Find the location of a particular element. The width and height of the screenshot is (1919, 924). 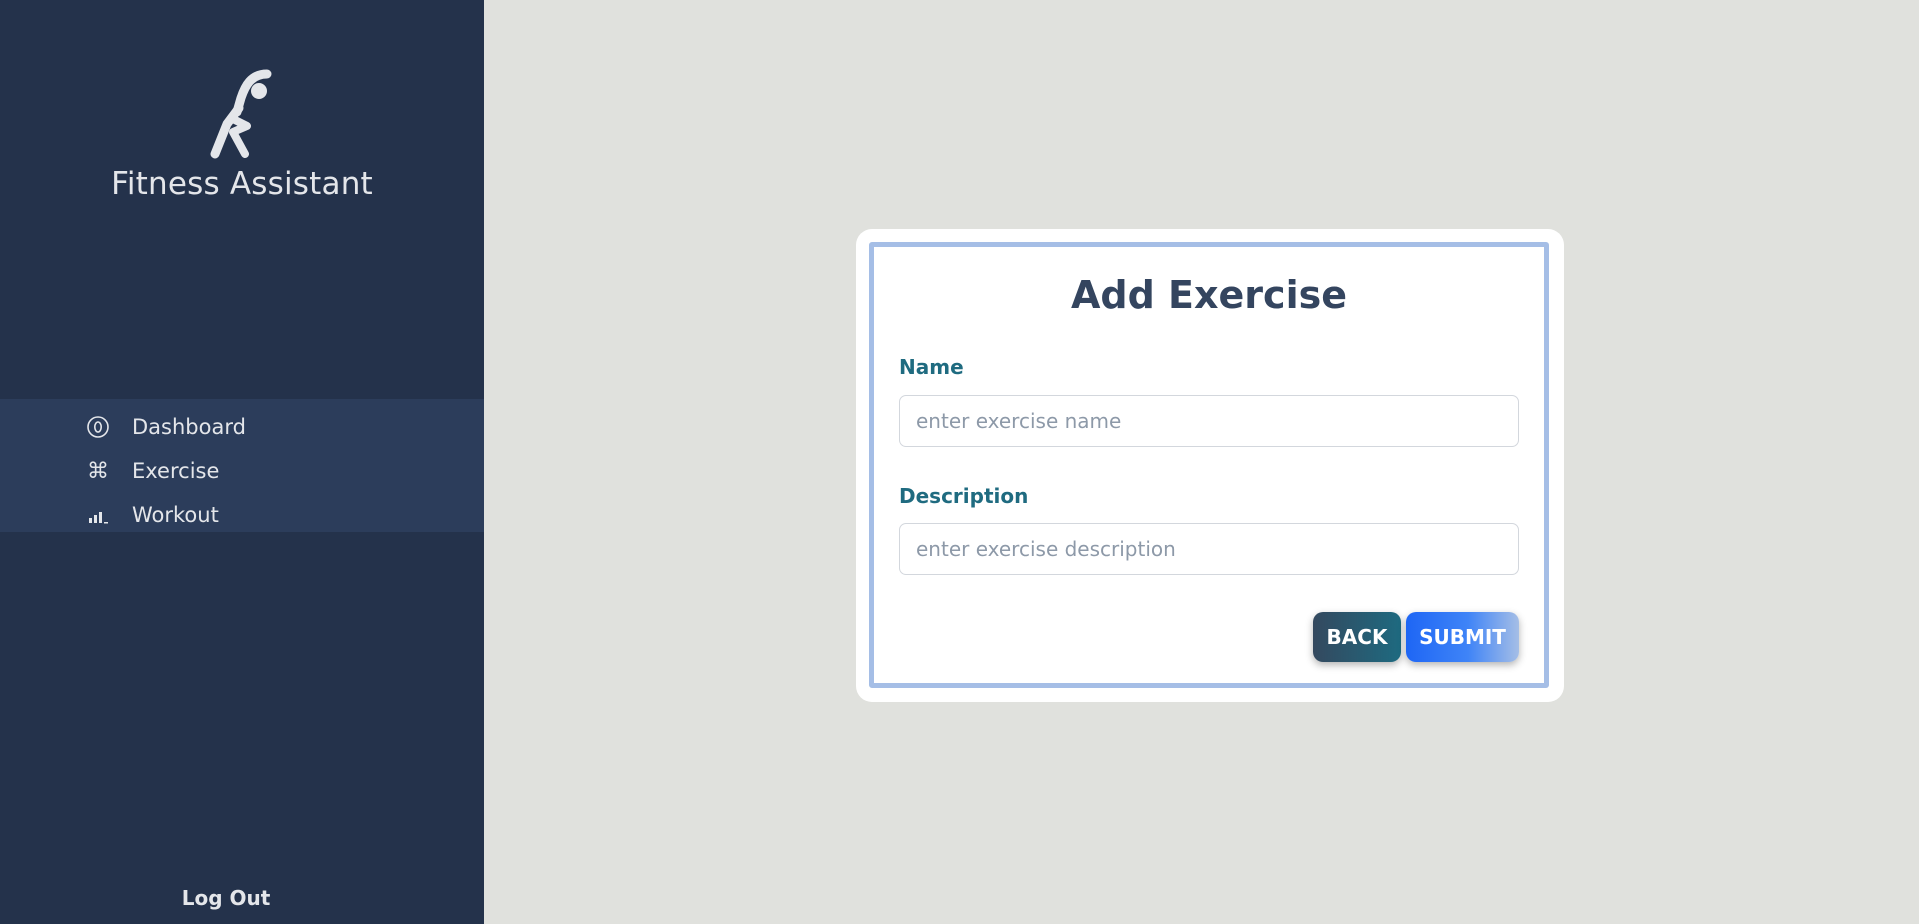

name-label: Name is located at coordinates (931, 367).